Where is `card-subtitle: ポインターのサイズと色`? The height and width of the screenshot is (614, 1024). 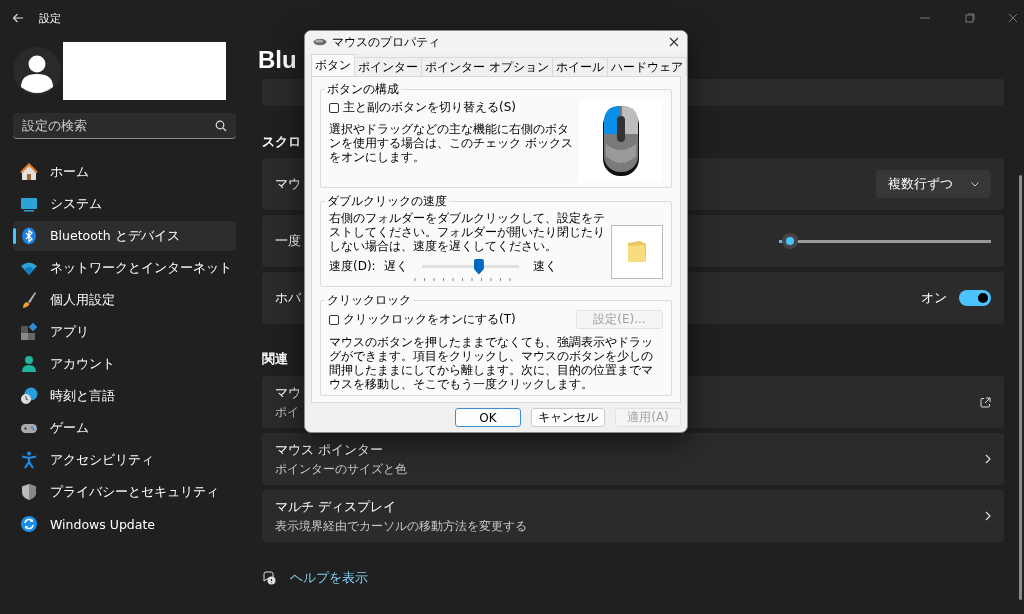
card-subtitle: ポインターのサイズと色 is located at coordinates (341, 469).